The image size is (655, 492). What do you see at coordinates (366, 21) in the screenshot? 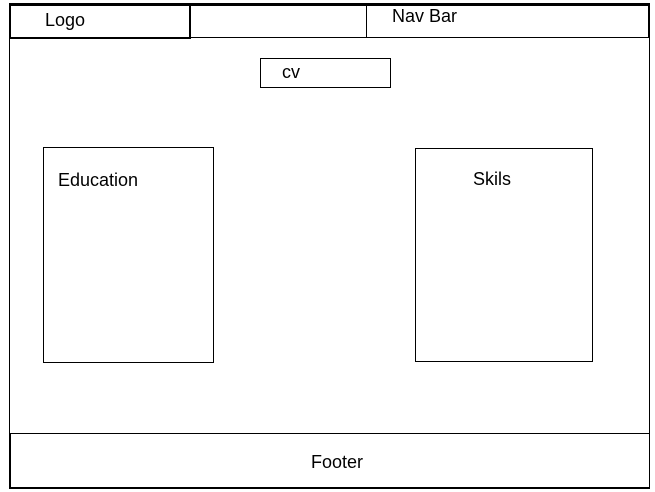
I see `nav-divider` at bounding box center [366, 21].